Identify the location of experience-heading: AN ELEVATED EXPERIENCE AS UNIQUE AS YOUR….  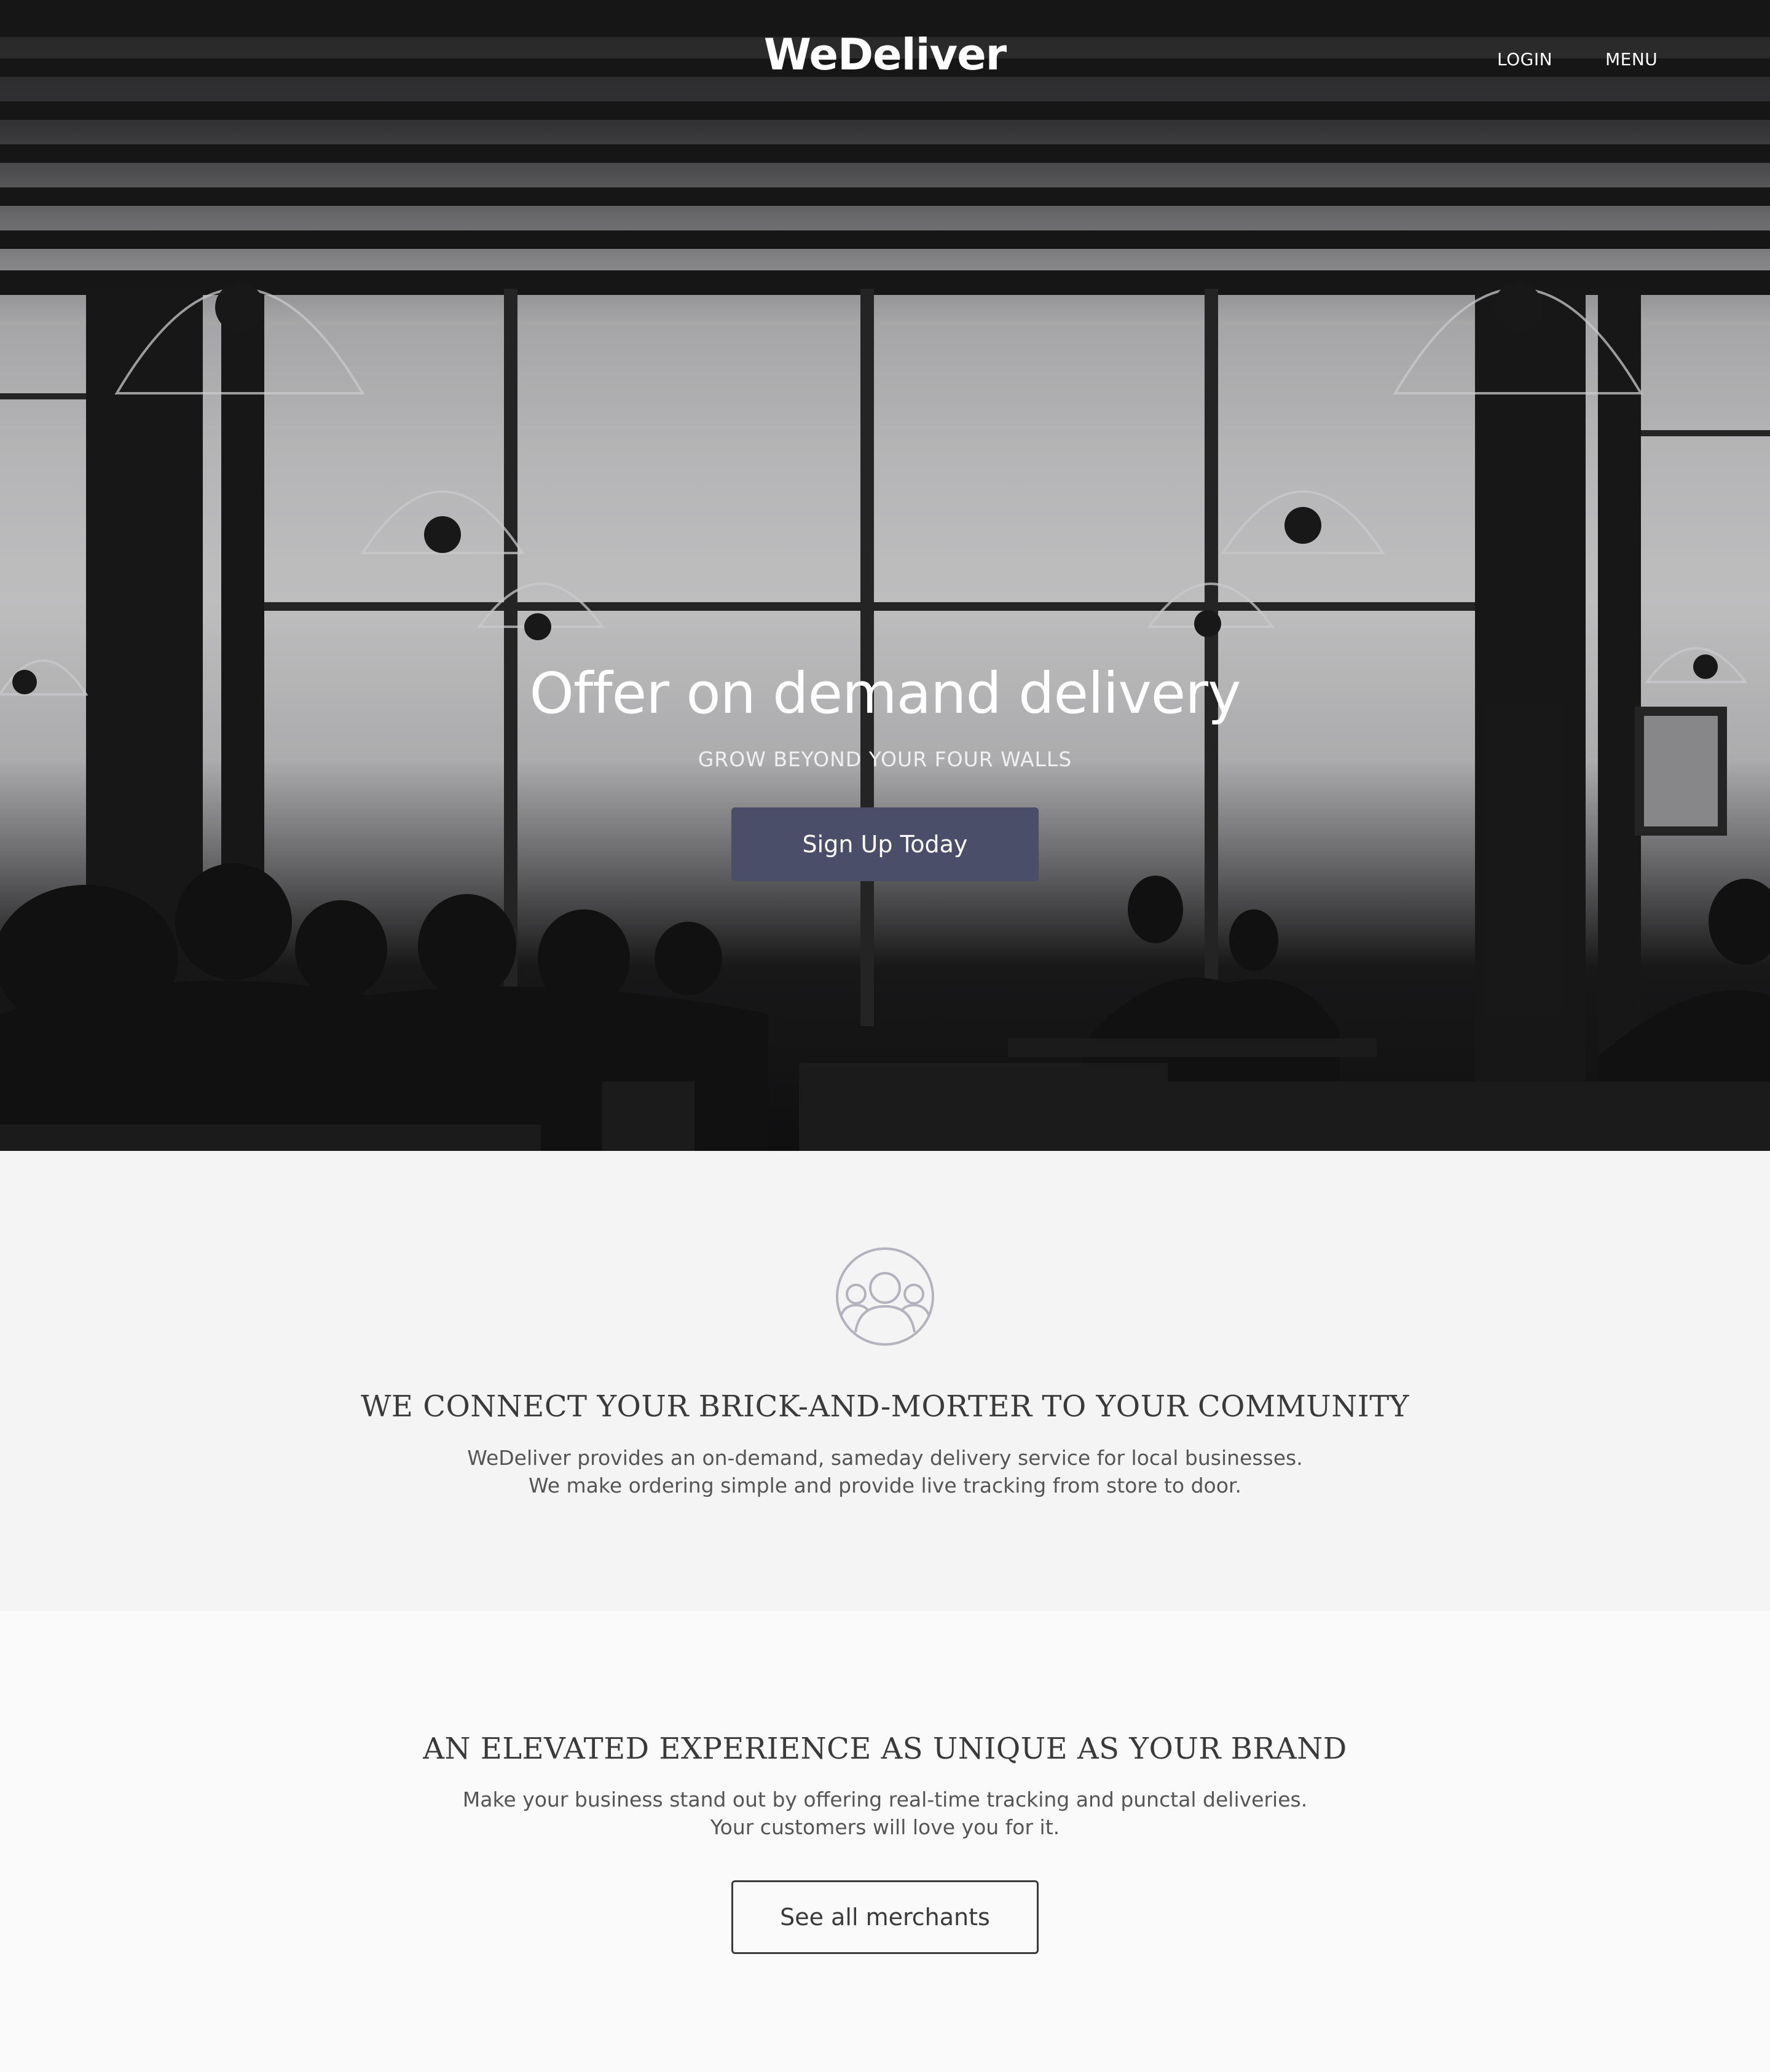
(885, 1749).